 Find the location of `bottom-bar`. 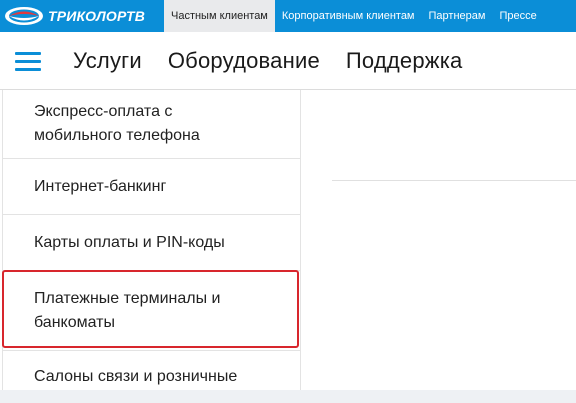

bottom-bar is located at coordinates (288, 396).